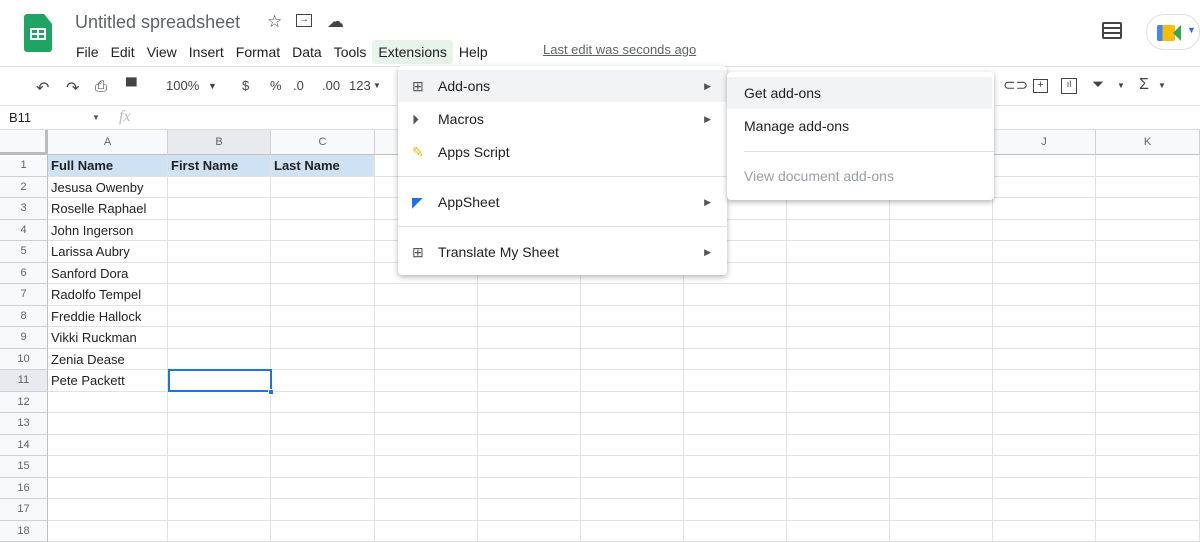 The width and height of the screenshot is (1200, 542). Describe the element at coordinates (298, 85) in the screenshot. I see `decrease-decimal-button: .0` at that location.